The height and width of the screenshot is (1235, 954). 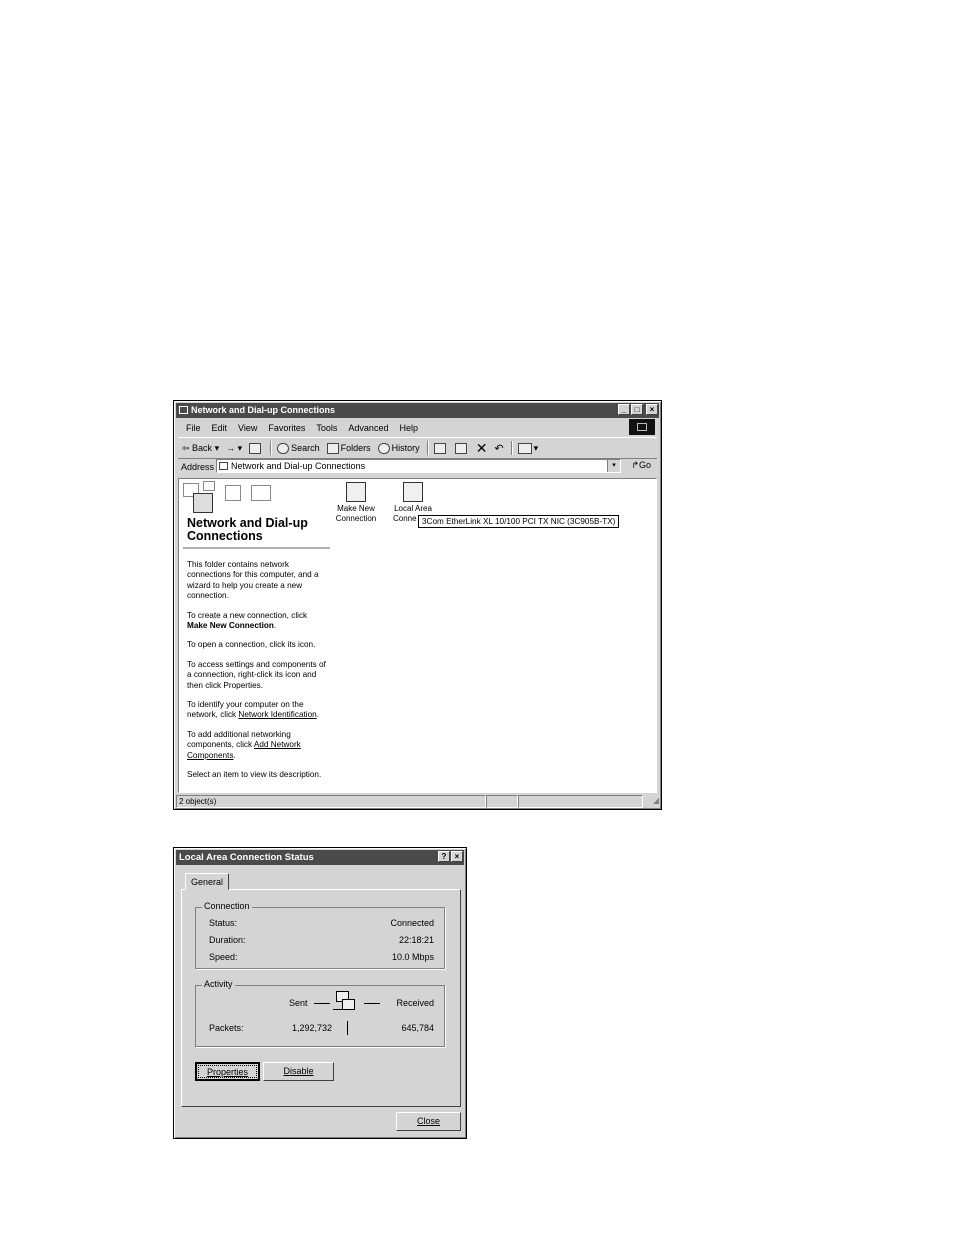 I want to click on delete-x-icon: ✕, so click(x=481, y=448).